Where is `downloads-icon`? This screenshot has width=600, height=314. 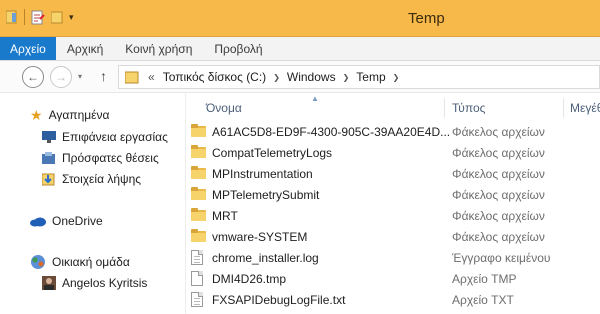
downloads-icon is located at coordinates (48, 179).